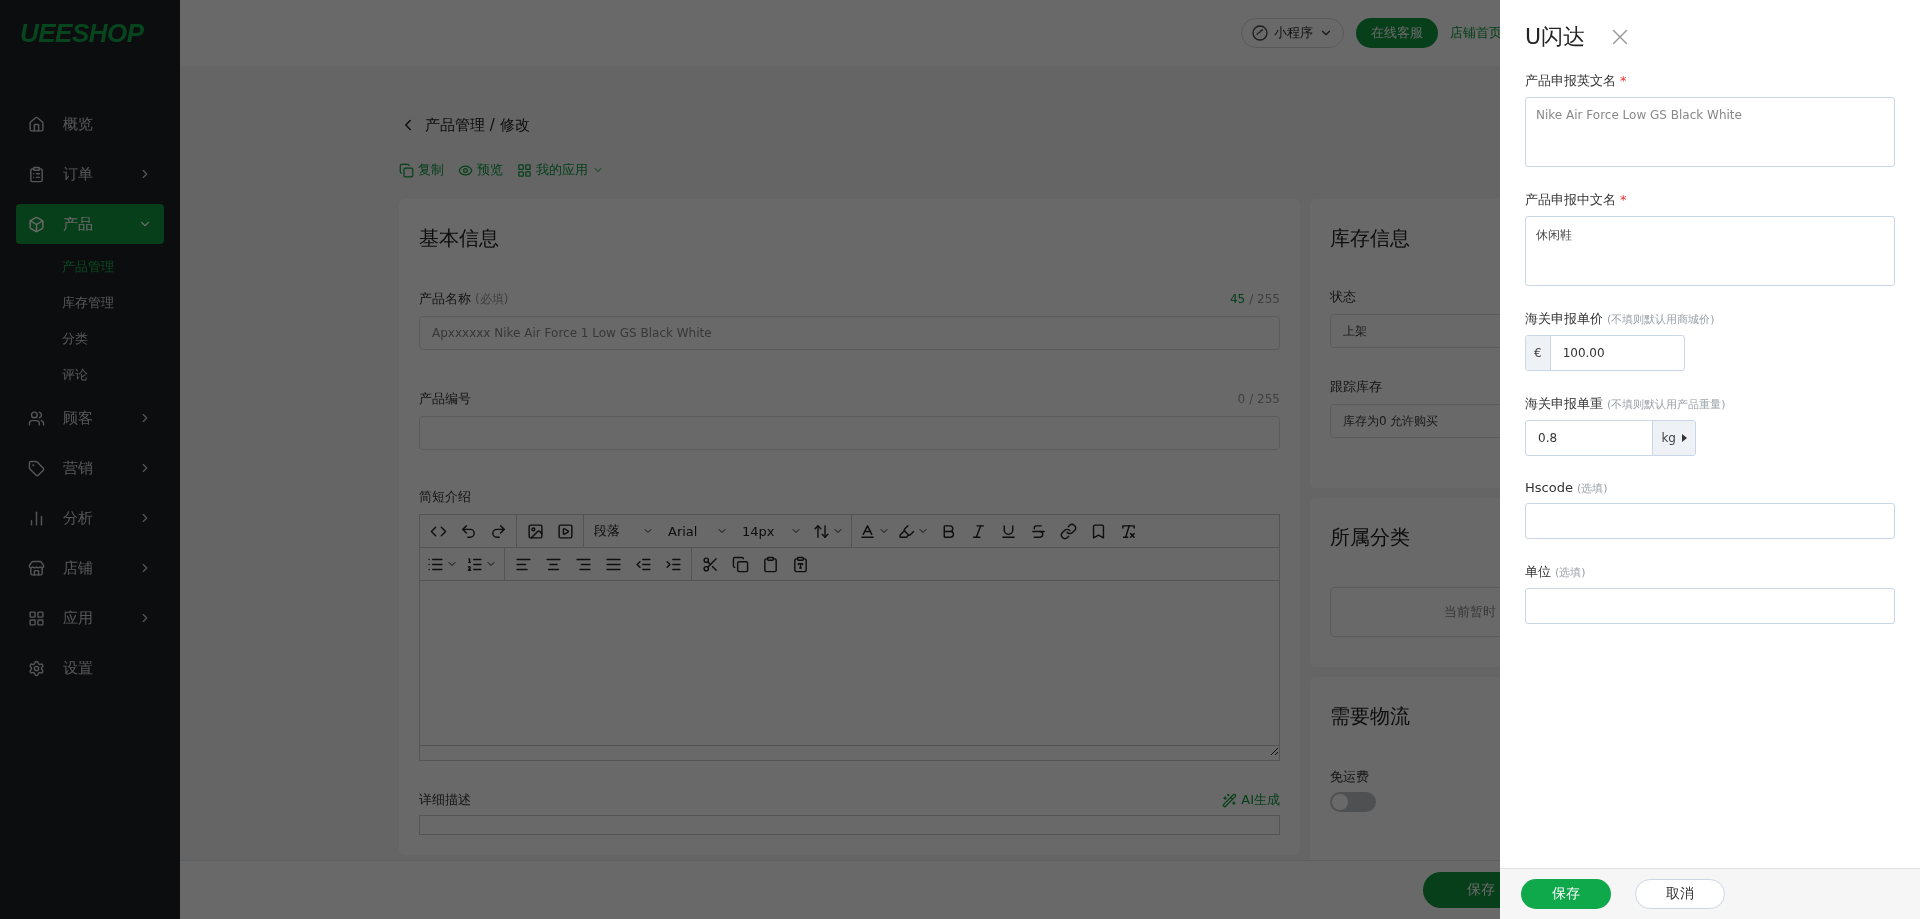  I want to click on toolbar-select: Arial, so click(698, 531).